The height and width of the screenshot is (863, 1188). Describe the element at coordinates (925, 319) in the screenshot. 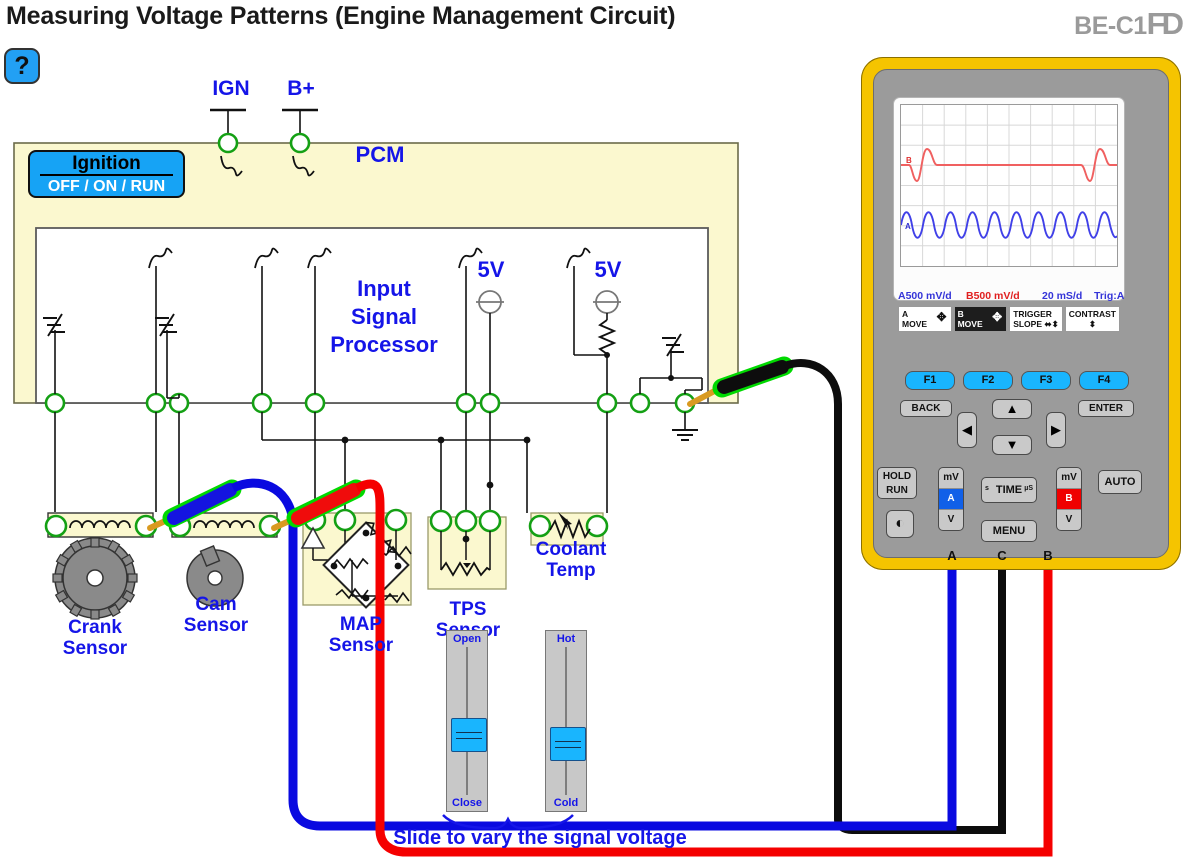

I see `softkey-a-move: A MOVE ✥` at that location.